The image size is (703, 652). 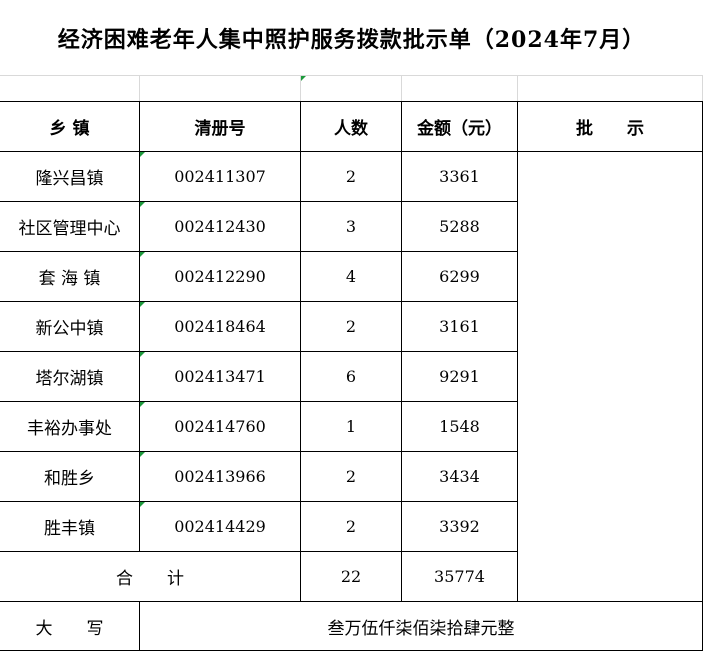 What do you see at coordinates (69, 329) in the screenshot?
I see `row-town: 新公中镇` at bounding box center [69, 329].